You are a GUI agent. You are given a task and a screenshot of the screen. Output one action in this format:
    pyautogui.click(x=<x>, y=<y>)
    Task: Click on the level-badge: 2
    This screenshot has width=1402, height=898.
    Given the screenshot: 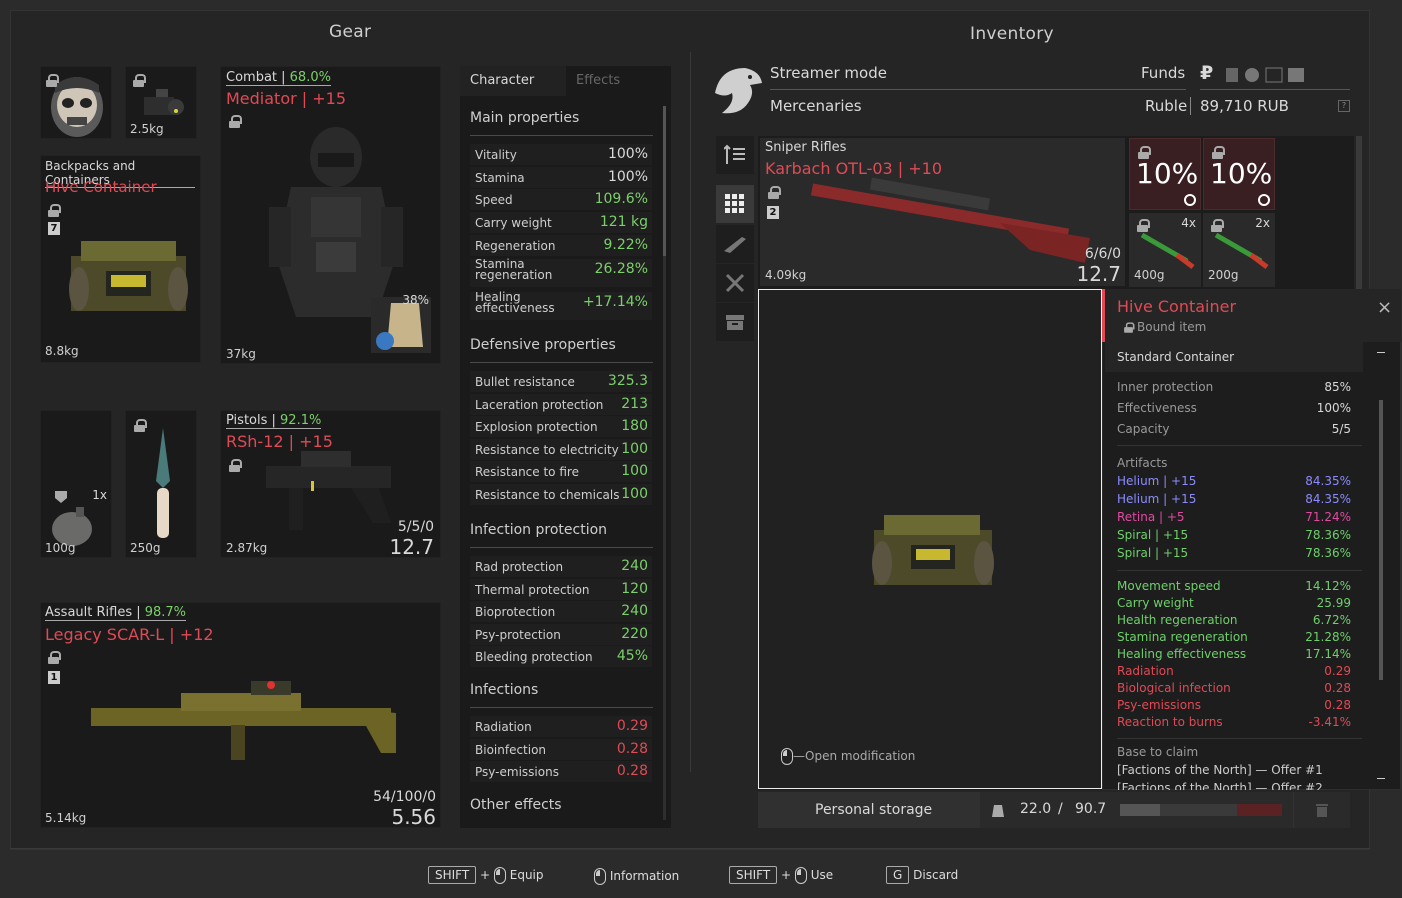 What is the action you would take?
    pyautogui.click(x=773, y=212)
    